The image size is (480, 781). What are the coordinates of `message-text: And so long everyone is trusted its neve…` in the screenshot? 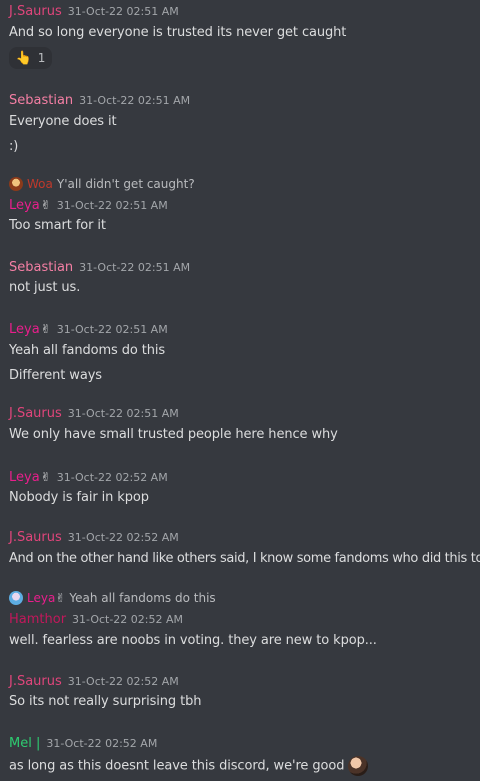 It's located at (178, 32).